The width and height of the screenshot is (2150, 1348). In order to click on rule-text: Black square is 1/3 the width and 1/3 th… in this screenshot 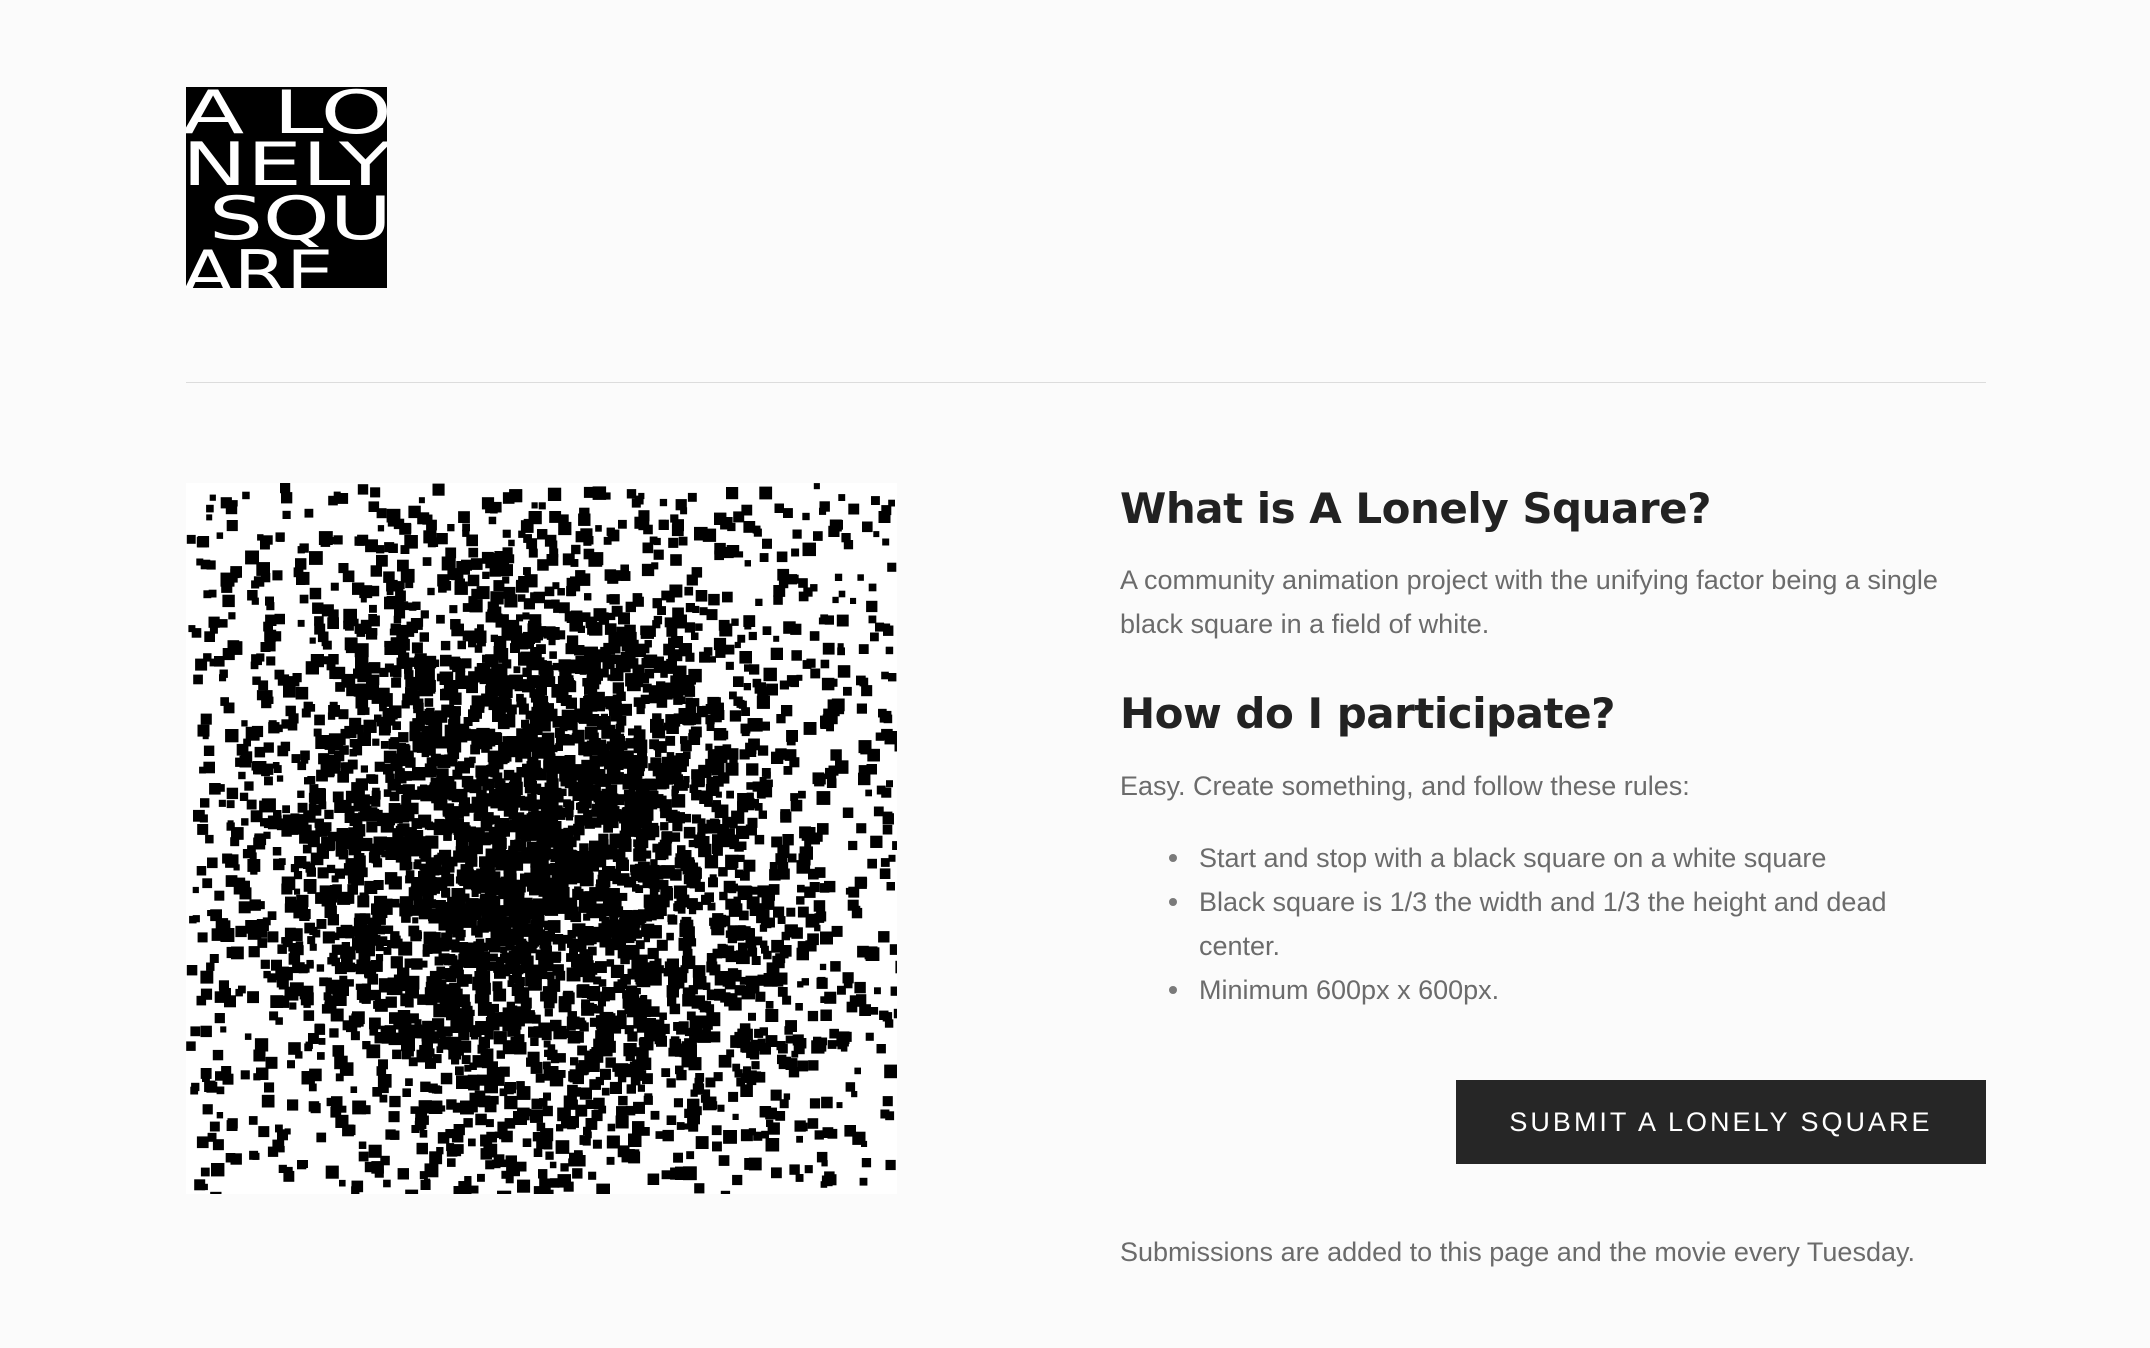, I will do `click(1543, 924)`.